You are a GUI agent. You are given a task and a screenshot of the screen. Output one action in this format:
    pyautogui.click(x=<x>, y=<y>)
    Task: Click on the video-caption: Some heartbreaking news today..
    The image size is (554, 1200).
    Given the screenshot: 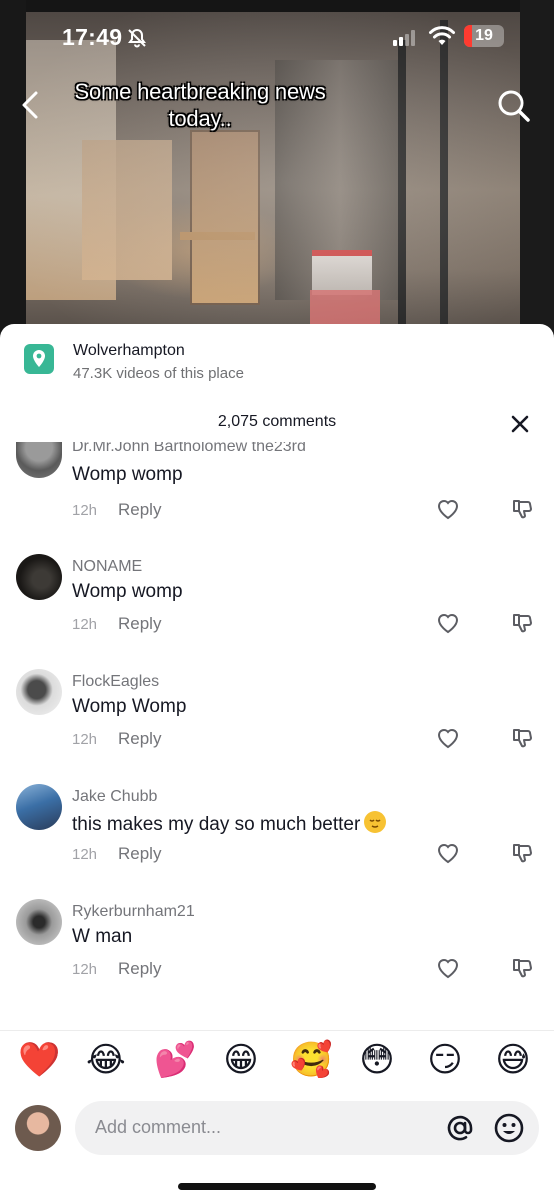 What is the action you would take?
    pyautogui.click(x=200, y=105)
    